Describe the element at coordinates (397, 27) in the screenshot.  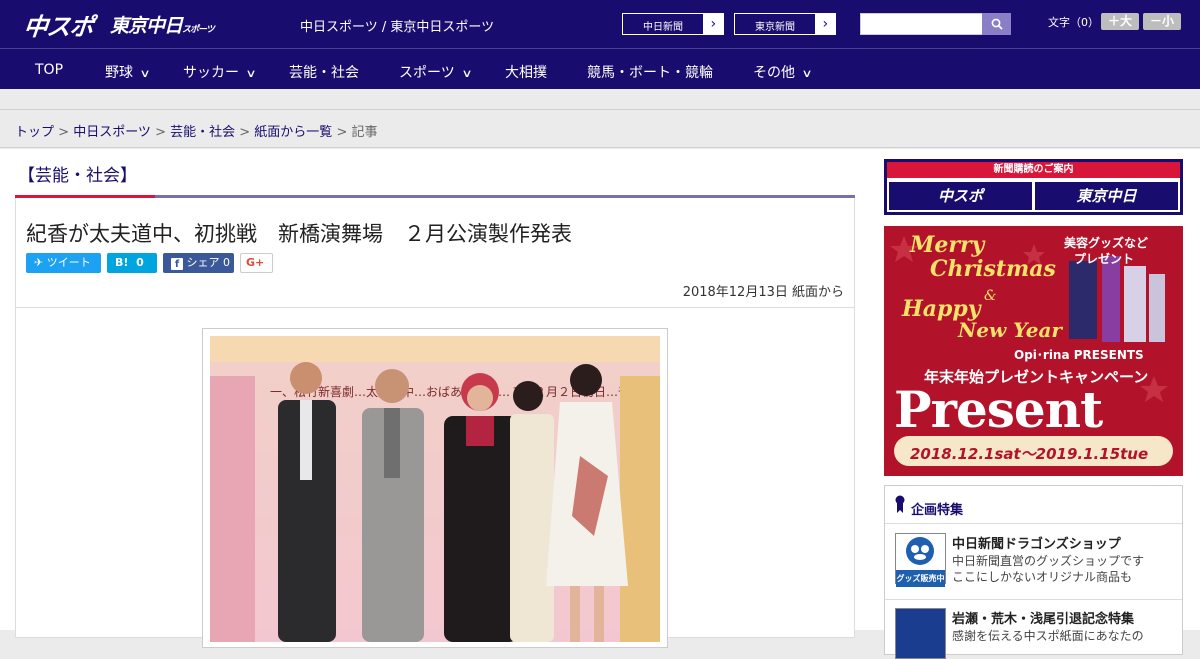
I see `site-name: 中日スポーツ / 東京中日スポーツ` at that location.